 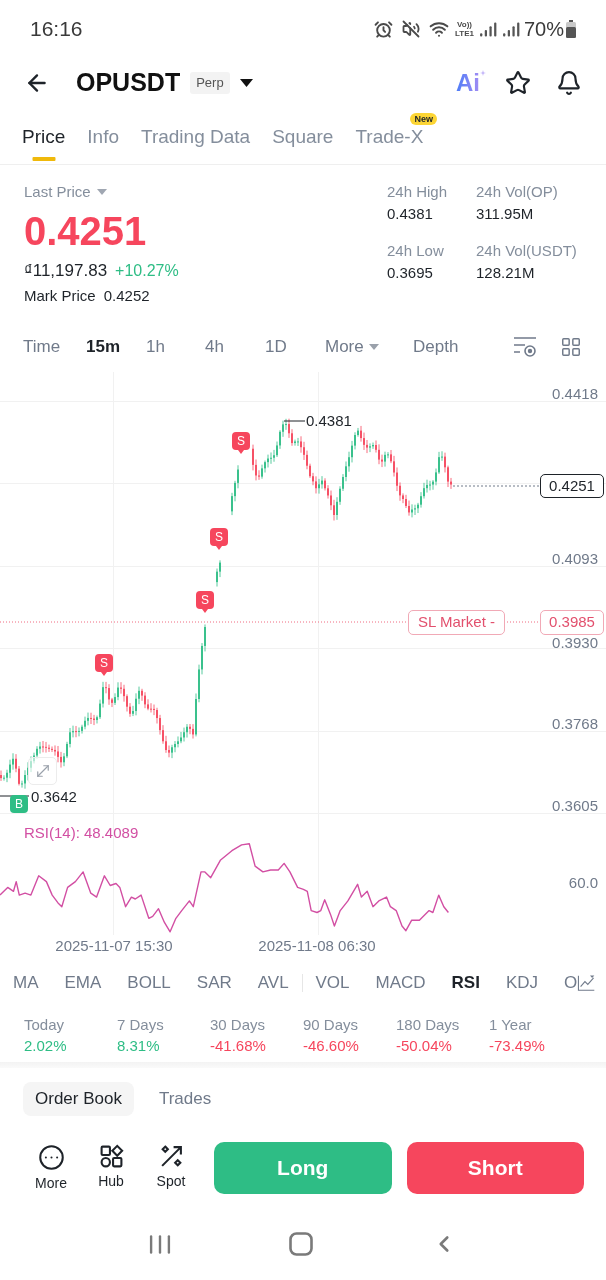 I want to click on timeframe-tab: Time, so click(x=42, y=347).